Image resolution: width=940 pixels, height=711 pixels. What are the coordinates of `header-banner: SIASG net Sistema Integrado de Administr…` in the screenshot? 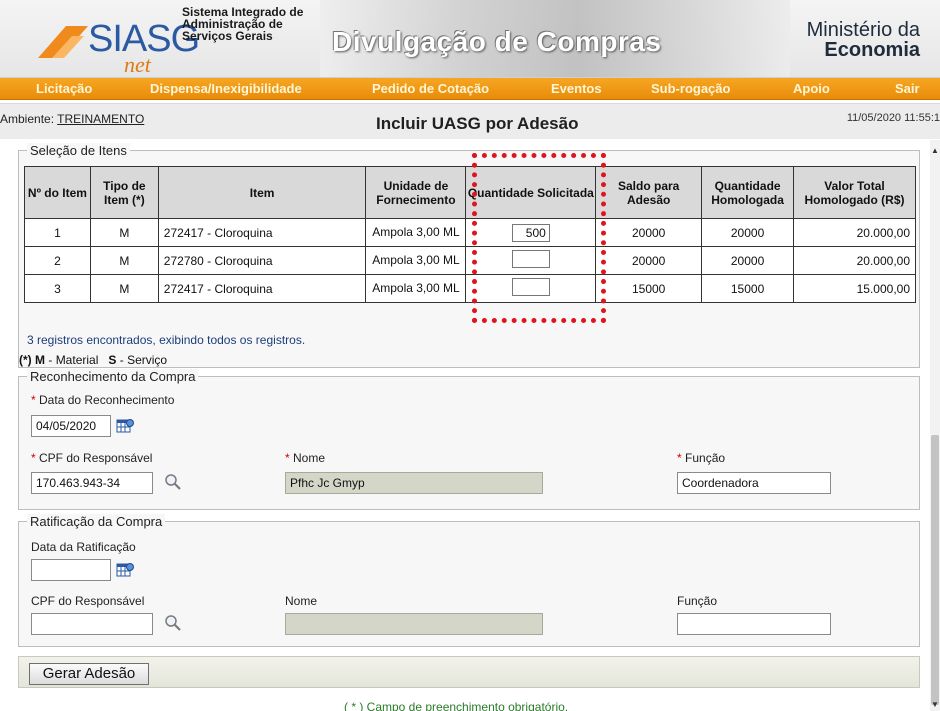 It's located at (470, 39).